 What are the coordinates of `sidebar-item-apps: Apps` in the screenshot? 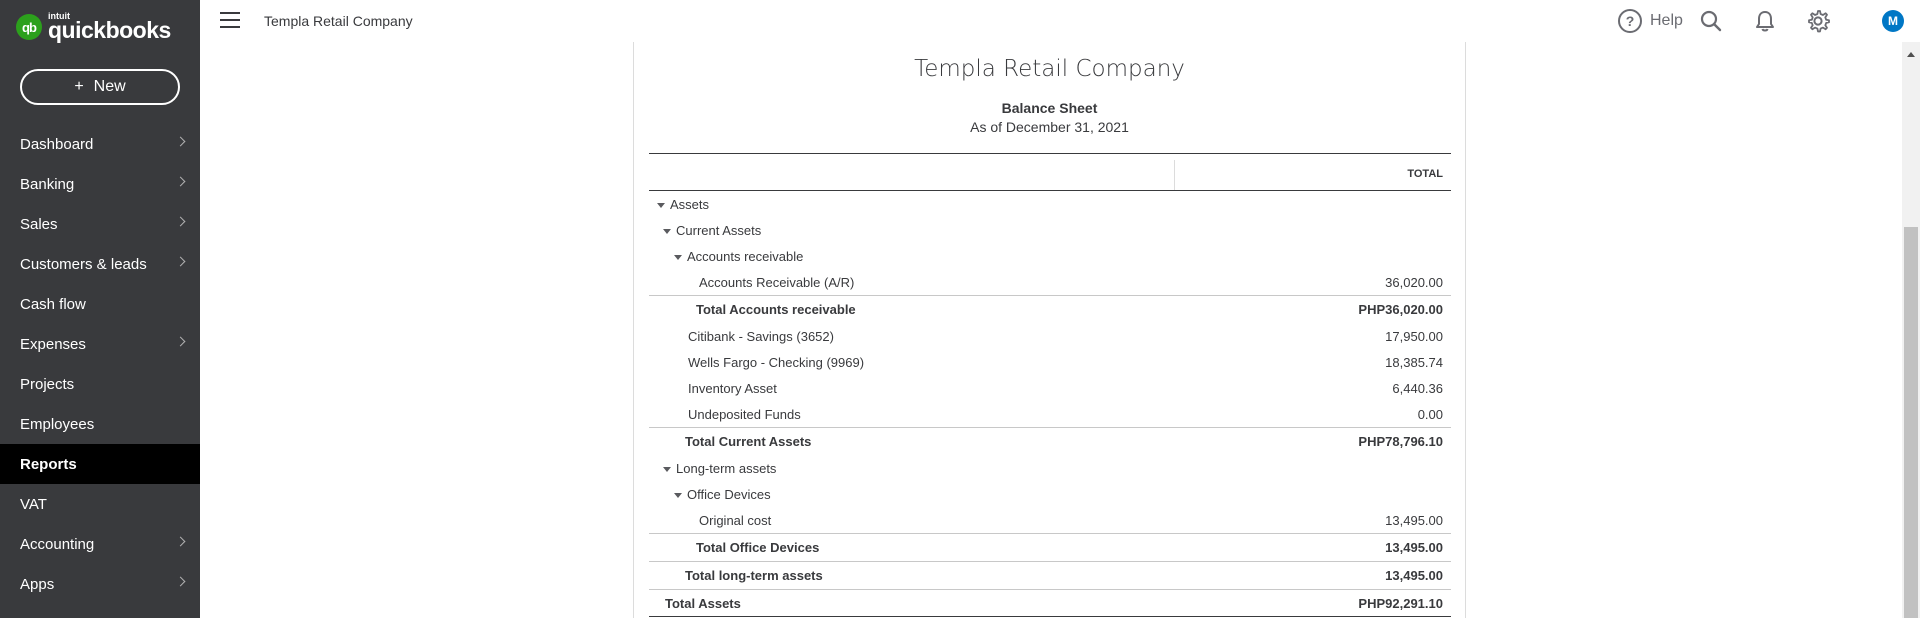 It's located at (100, 584).